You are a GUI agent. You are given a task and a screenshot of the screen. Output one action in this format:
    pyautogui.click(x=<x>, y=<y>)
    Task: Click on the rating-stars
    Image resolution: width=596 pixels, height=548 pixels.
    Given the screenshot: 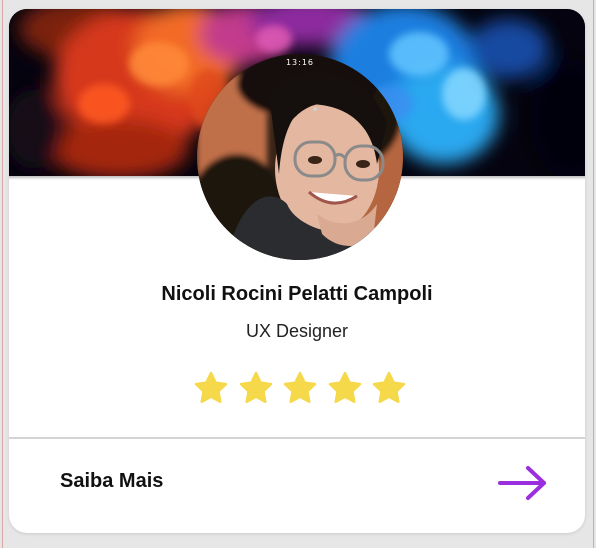 What is the action you would take?
    pyautogui.click(x=300, y=388)
    